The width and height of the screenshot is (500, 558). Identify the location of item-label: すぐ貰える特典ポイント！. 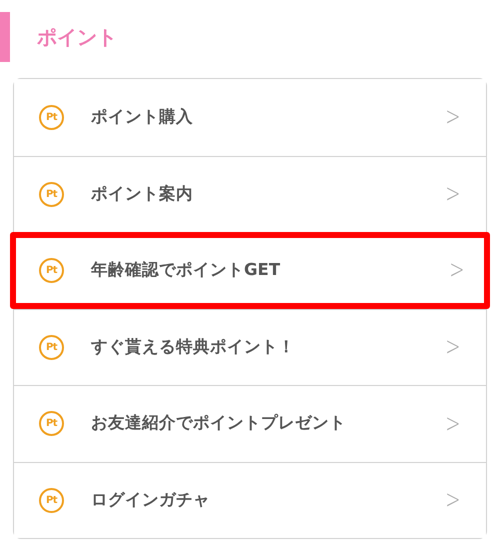
(193, 347).